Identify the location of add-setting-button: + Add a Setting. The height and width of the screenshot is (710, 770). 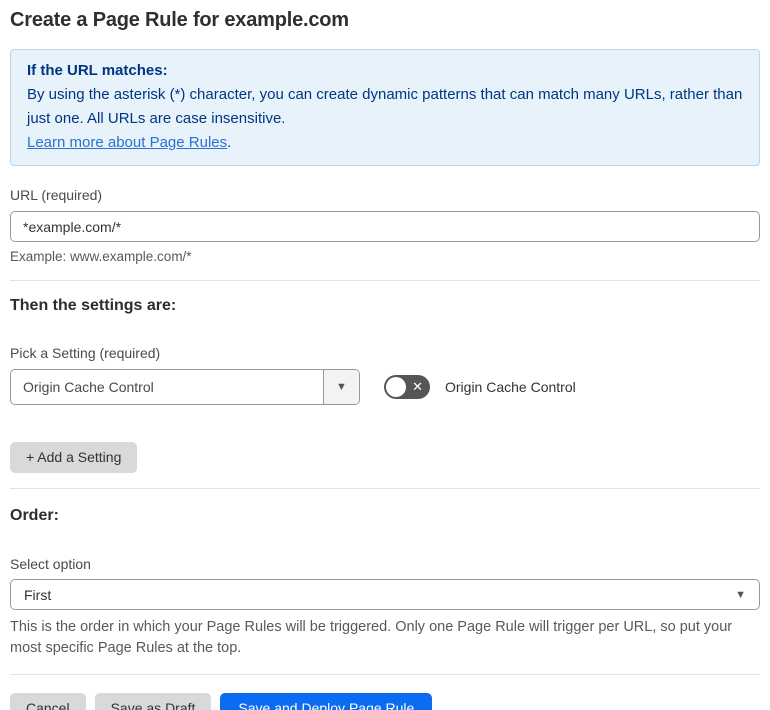
(74, 457).